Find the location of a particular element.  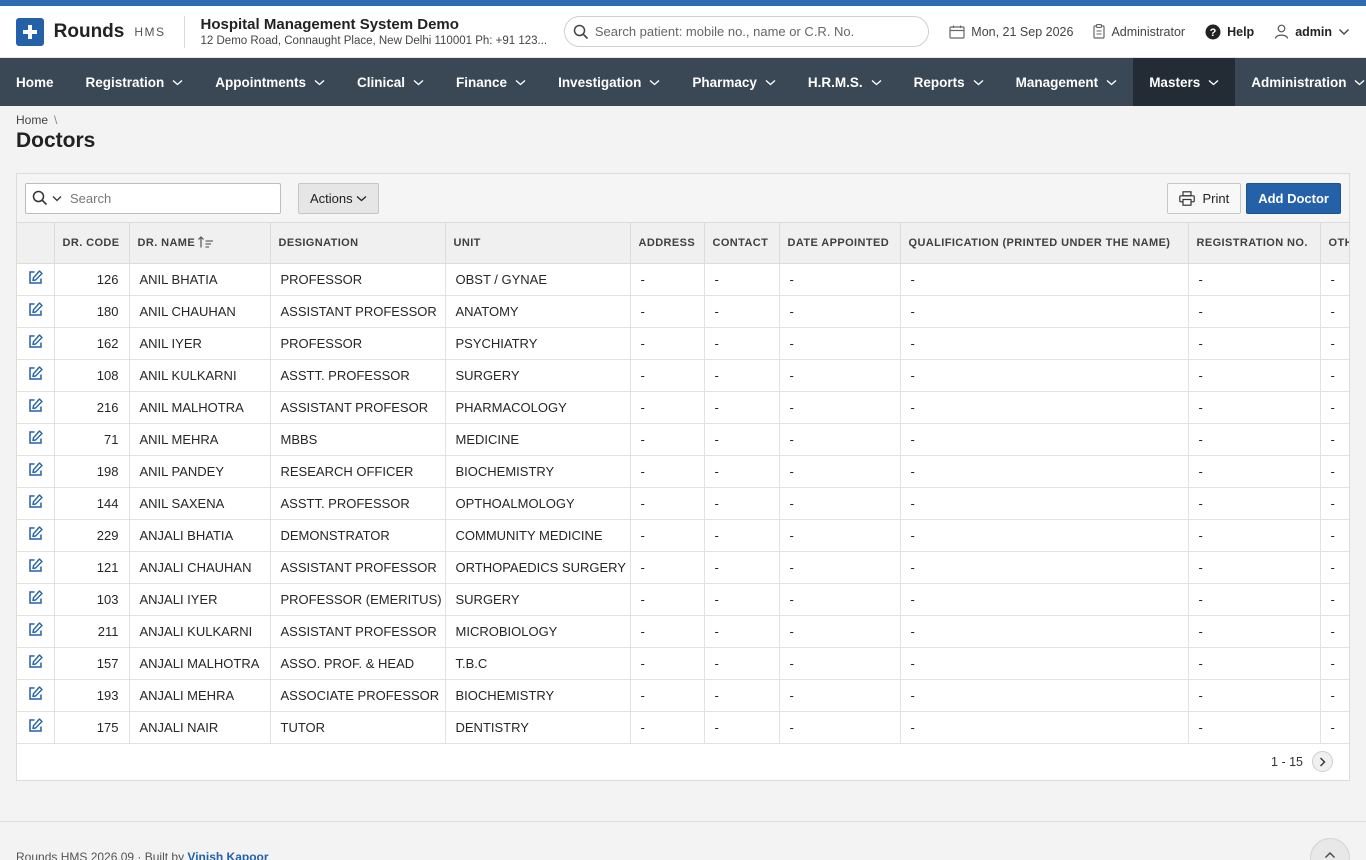

column-header-qualification-printed-under-the-name: QUALIFICATION (PRINTED UNDER THE NAME) is located at coordinates (1044, 243).